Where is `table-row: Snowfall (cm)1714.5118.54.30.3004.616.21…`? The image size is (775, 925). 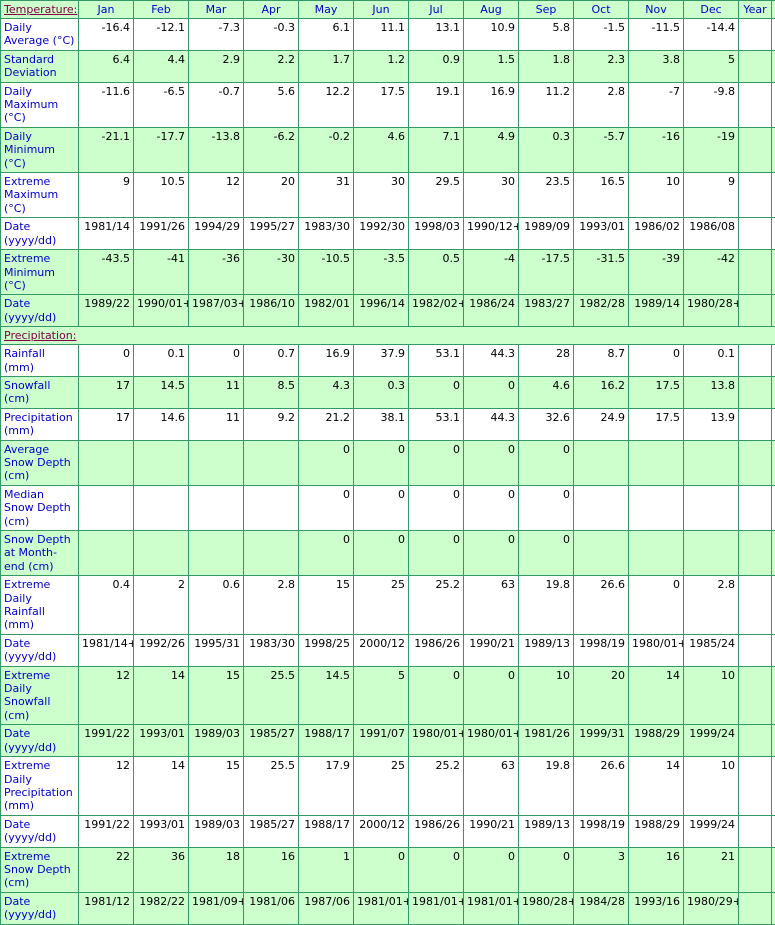
table-row: Snowfall (cm)1714.5118.54.30.3004.616.21… is located at coordinates (388, 392).